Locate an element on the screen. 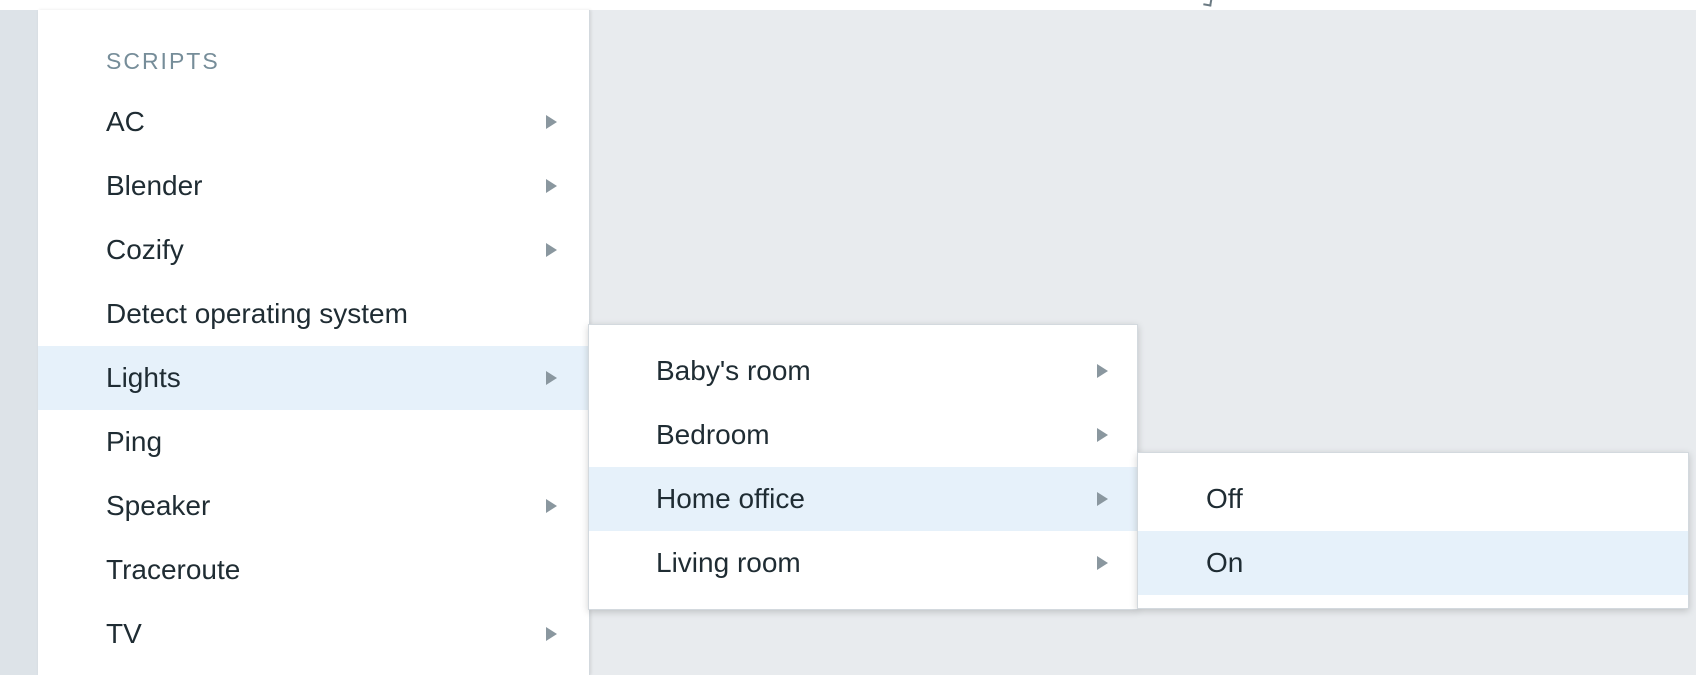  menu-item-ac: AC is located at coordinates (314, 122).